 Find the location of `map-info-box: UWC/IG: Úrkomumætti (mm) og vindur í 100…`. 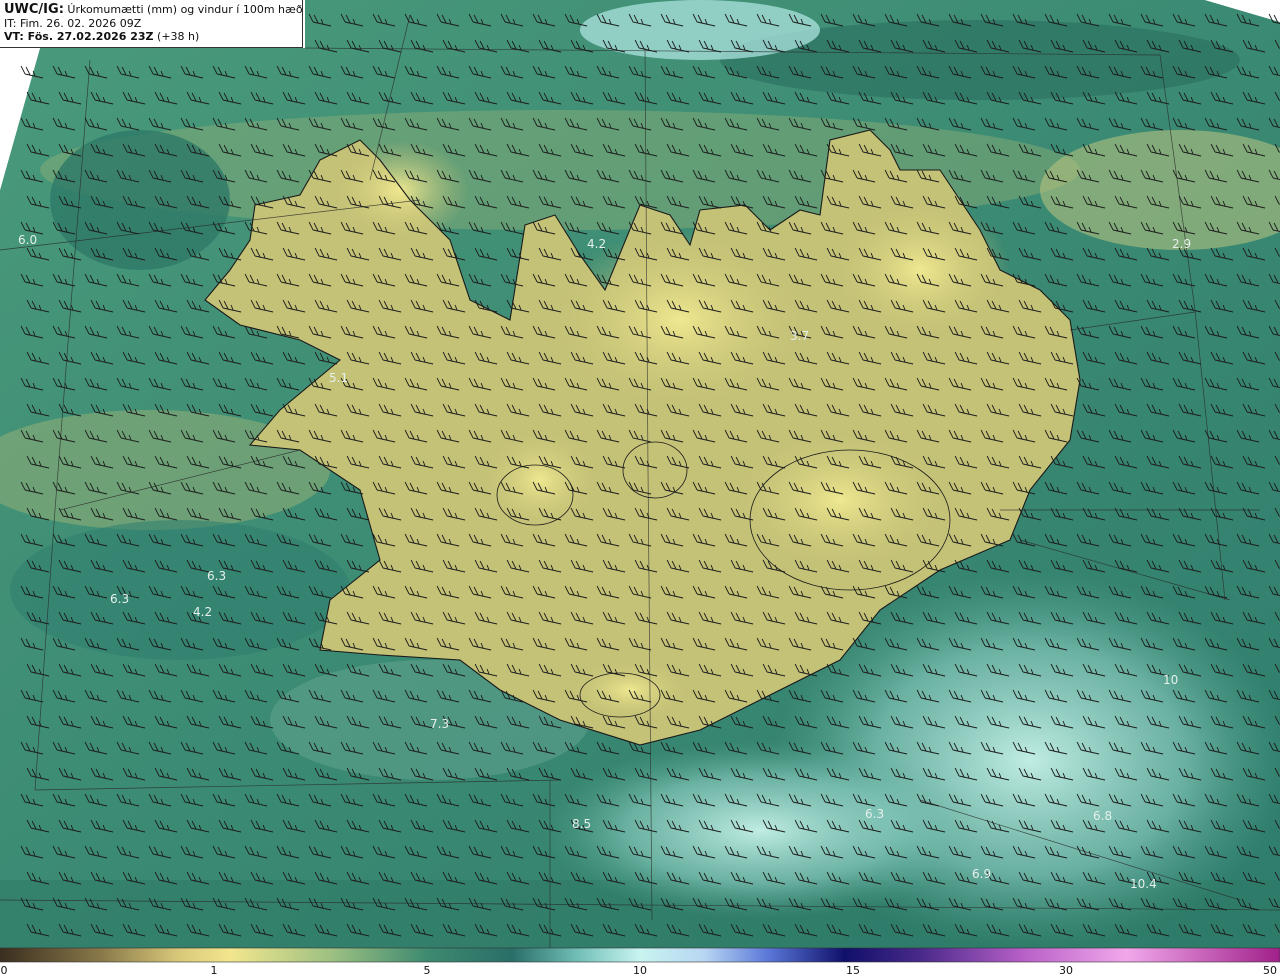

map-info-box: UWC/IG: Úrkomumætti (mm) og vindur í 100… is located at coordinates (151, 24).